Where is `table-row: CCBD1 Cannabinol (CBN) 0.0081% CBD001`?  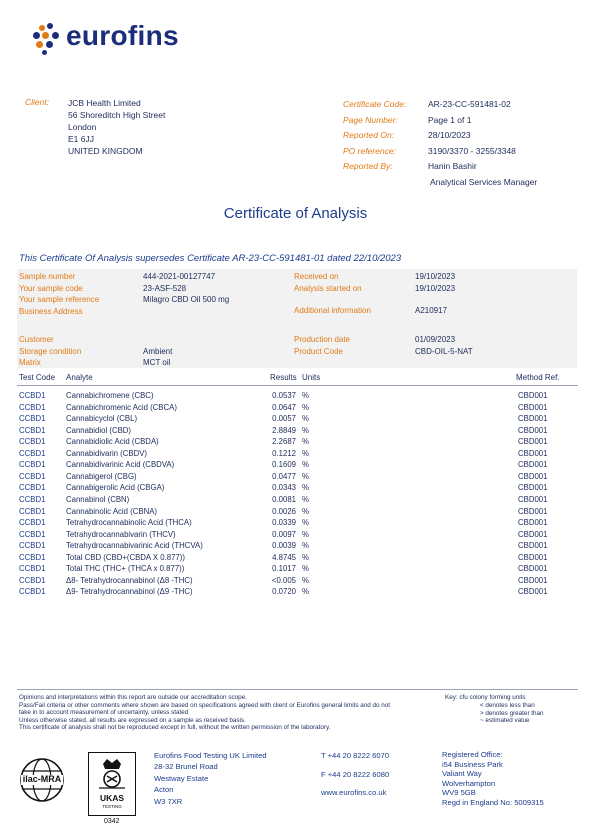 table-row: CCBD1 Cannabinol (CBN) 0.0081% CBD001 is located at coordinates (295, 501).